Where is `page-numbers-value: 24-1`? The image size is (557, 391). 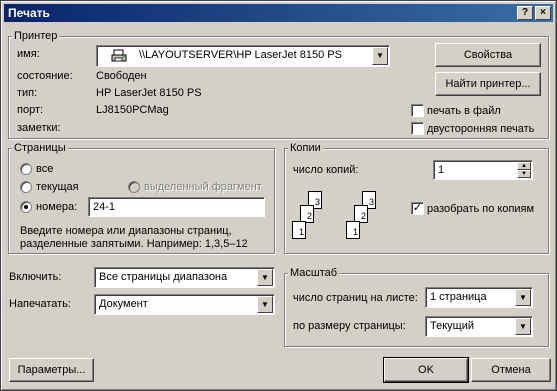 page-numbers-value: 24-1 is located at coordinates (104, 207).